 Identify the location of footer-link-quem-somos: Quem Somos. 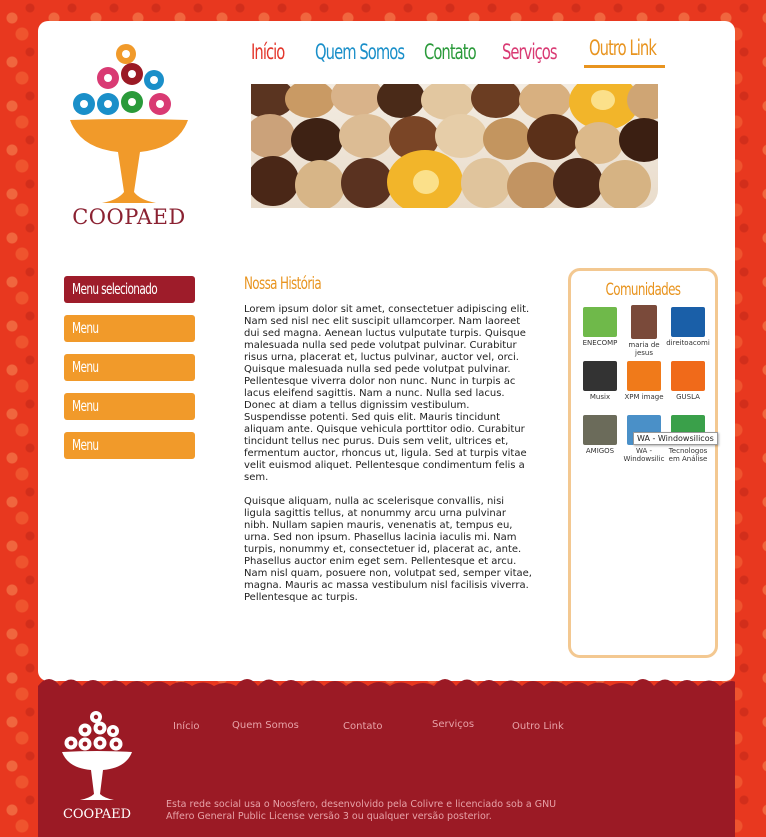
(265, 725).